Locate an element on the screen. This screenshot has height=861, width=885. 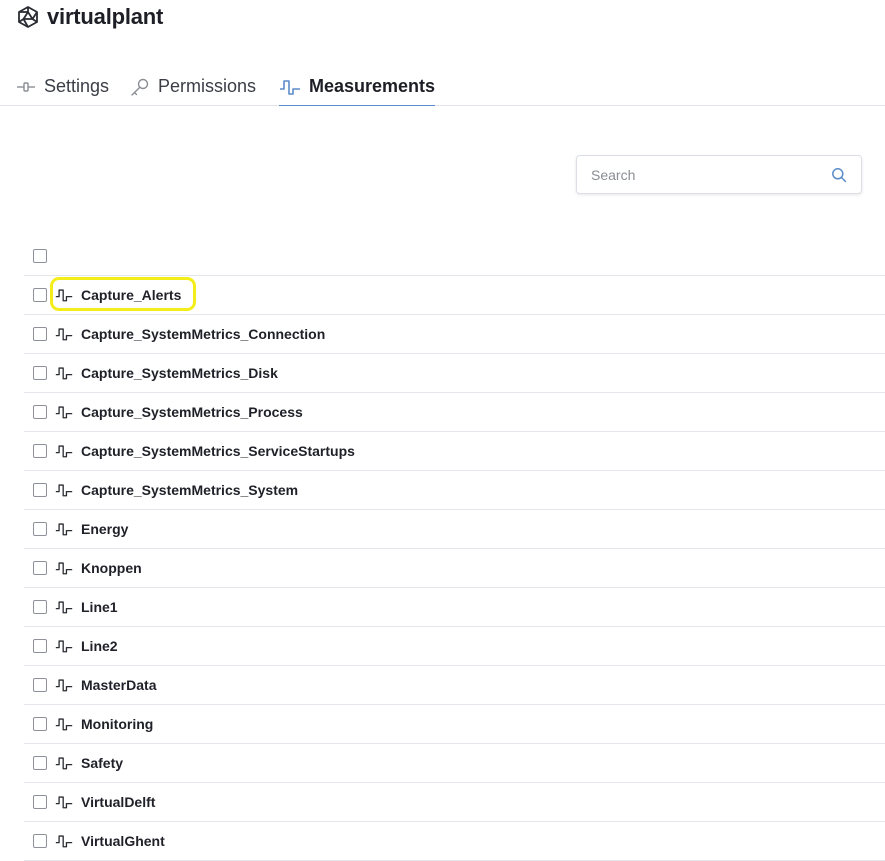
search-input is located at coordinates (701, 174).